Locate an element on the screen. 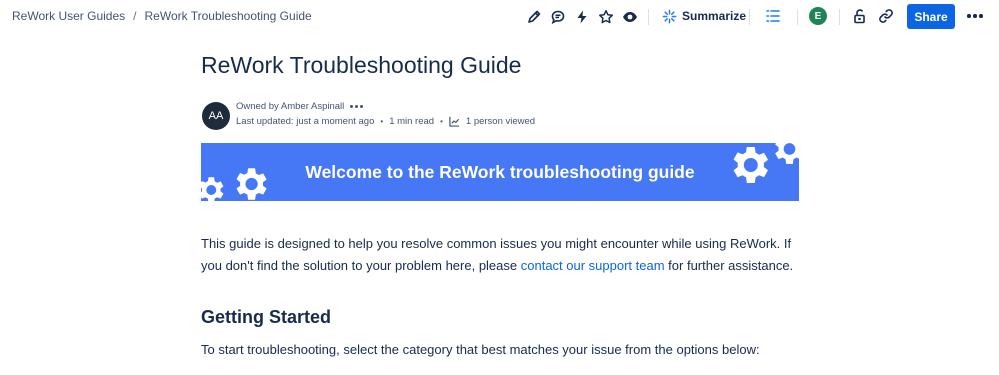 The height and width of the screenshot is (375, 999). eye-icon is located at coordinates (630, 17).